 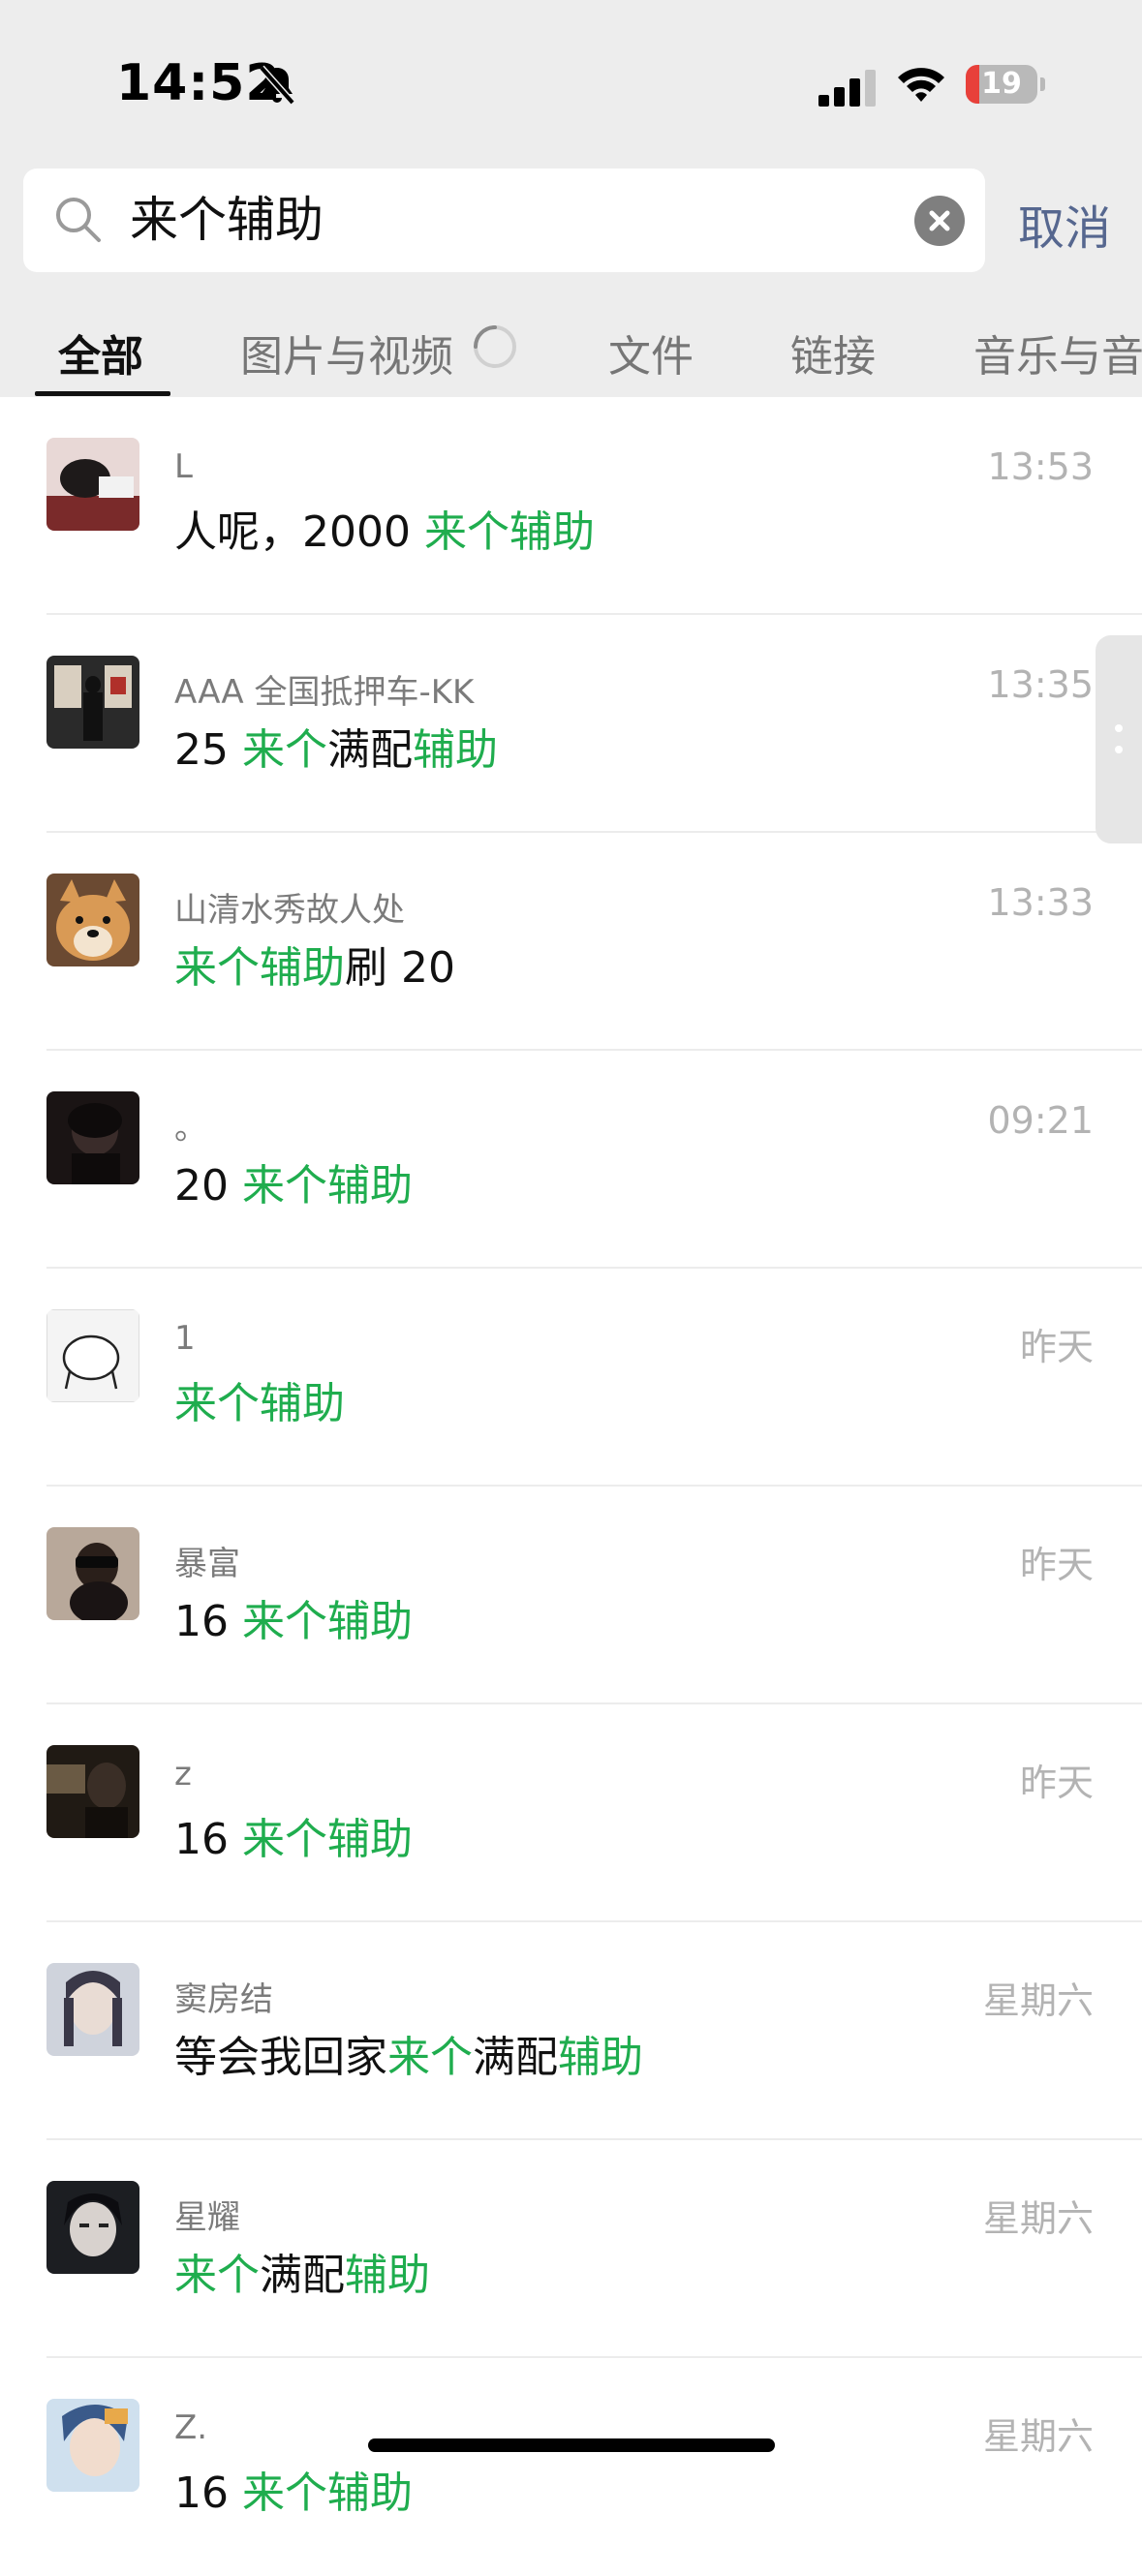 I want to click on result-row: 星耀 来个满配辅助 星期六, so click(x=571, y=2249).